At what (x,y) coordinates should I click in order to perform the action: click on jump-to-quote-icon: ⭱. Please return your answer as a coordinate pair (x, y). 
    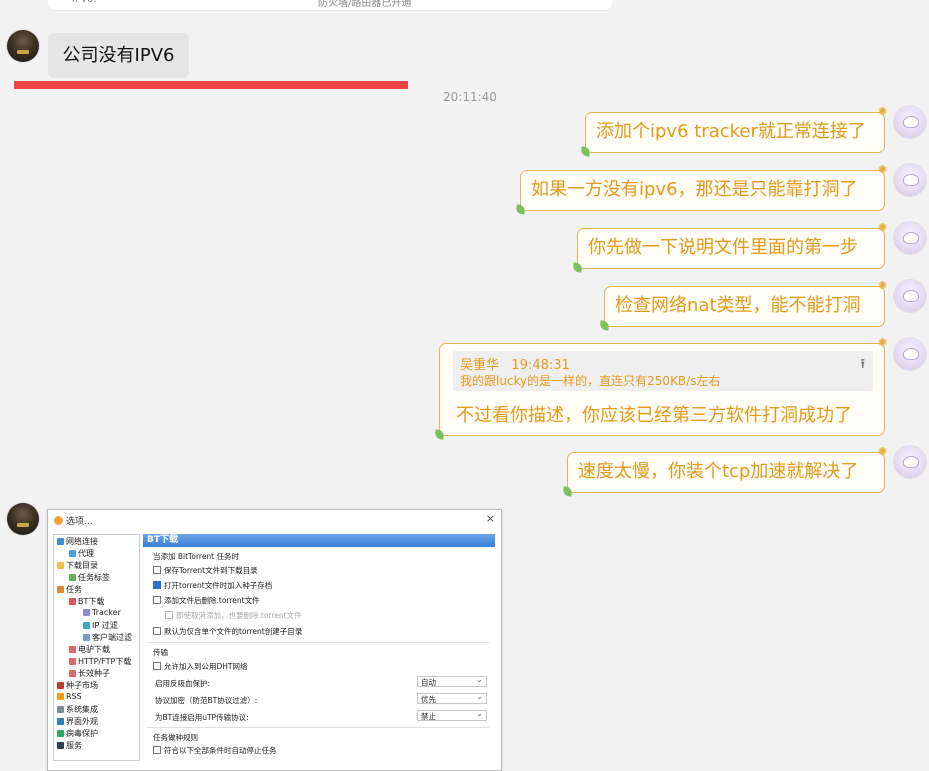
    Looking at the image, I should click on (862, 366).